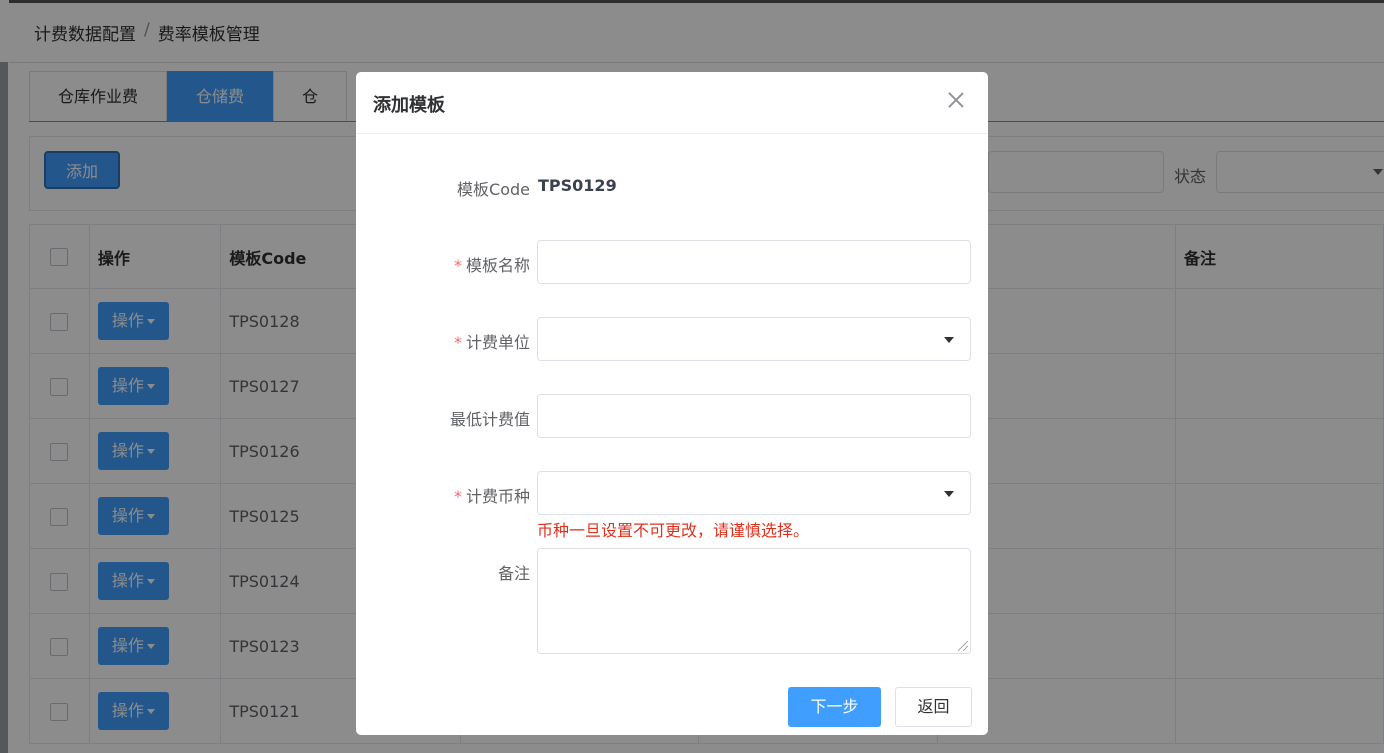  What do you see at coordinates (443, 264) in the screenshot?
I see `template-name-label: * 模板名称` at bounding box center [443, 264].